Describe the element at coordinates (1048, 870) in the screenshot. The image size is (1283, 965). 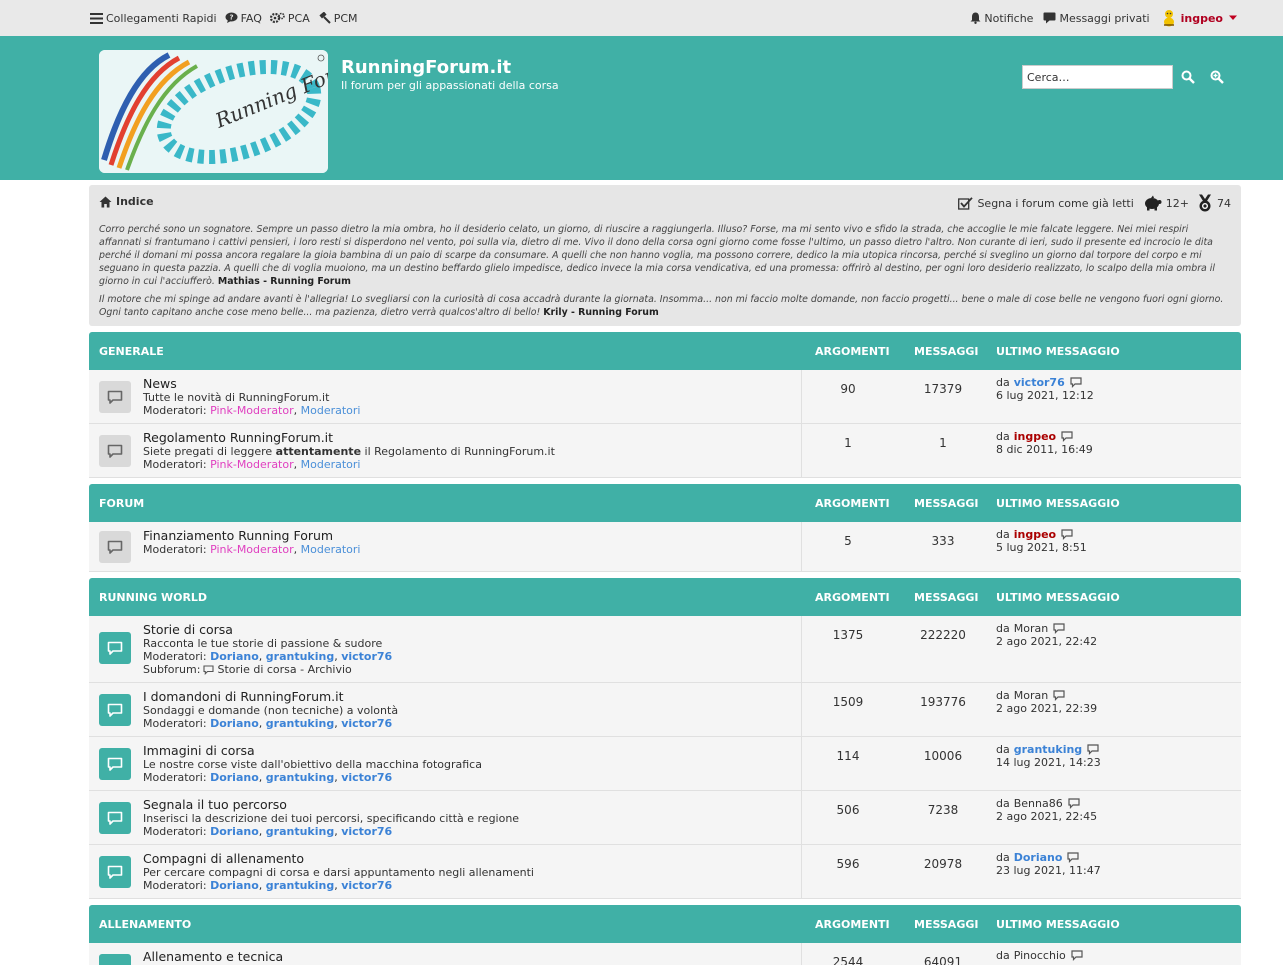
I see `last-post-date: 23 lug 2021, 11:47` at that location.